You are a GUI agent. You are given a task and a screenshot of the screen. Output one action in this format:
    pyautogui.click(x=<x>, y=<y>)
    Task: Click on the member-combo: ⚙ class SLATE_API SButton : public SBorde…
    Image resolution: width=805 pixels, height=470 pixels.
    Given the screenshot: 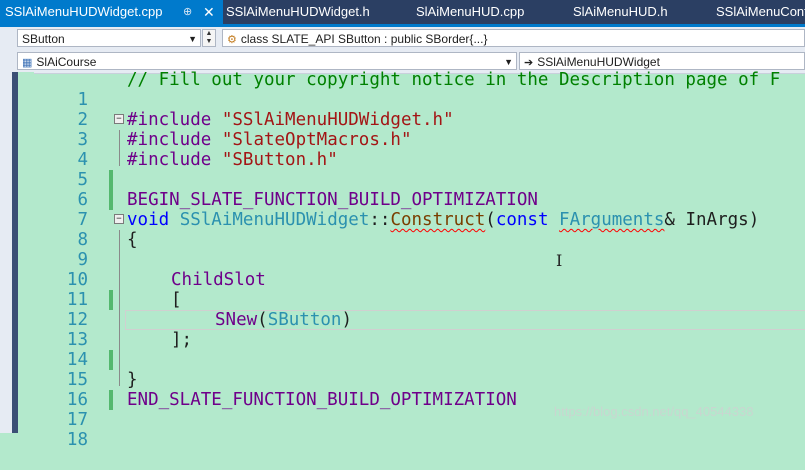 What is the action you would take?
    pyautogui.click(x=513, y=38)
    